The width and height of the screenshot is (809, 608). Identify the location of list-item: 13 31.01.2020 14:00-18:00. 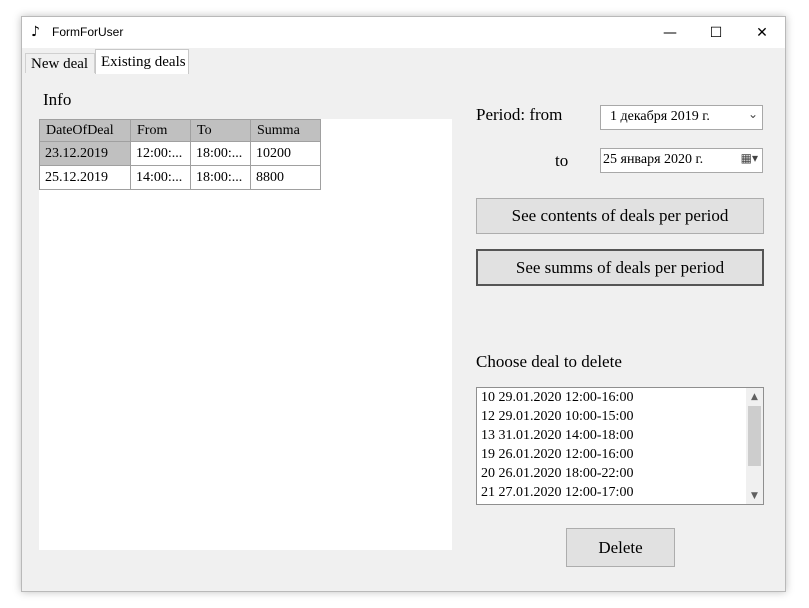
(620, 435).